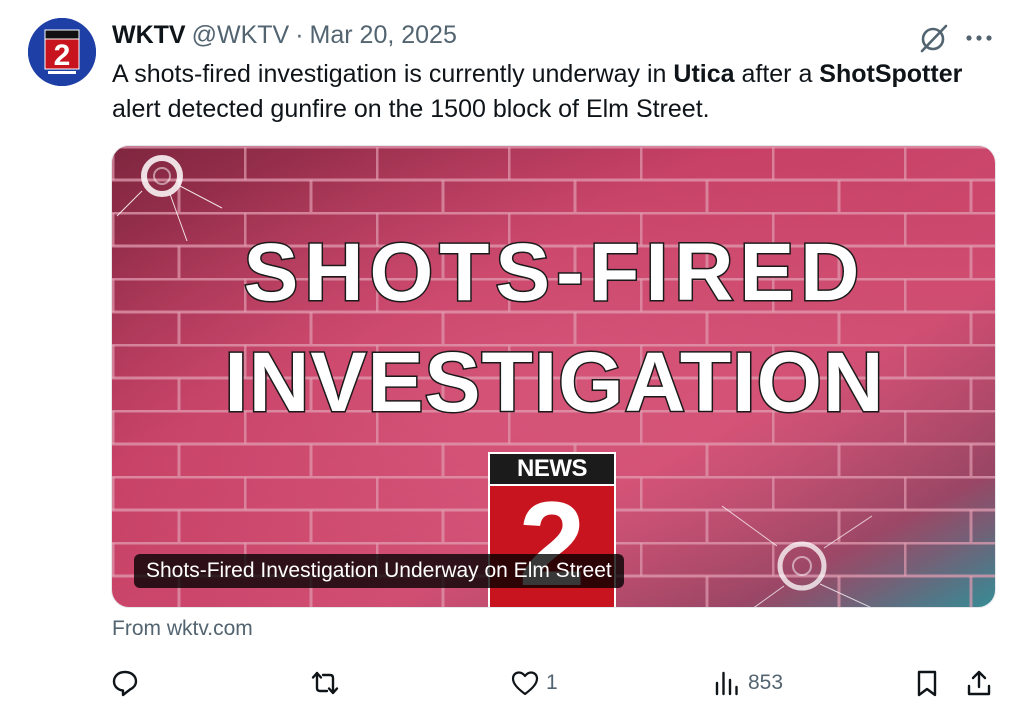 This screenshot has height=713, width=1024. I want to click on bookmark-icon, so click(927, 683).